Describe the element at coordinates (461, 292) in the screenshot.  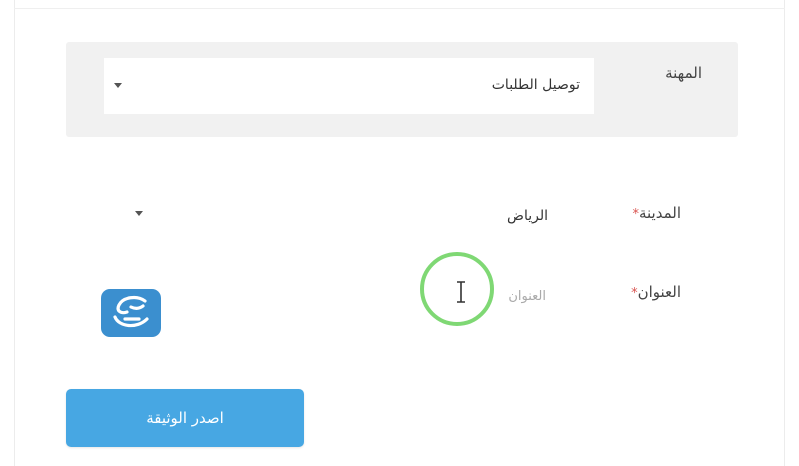
I see `text-cursor-icon` at that location.